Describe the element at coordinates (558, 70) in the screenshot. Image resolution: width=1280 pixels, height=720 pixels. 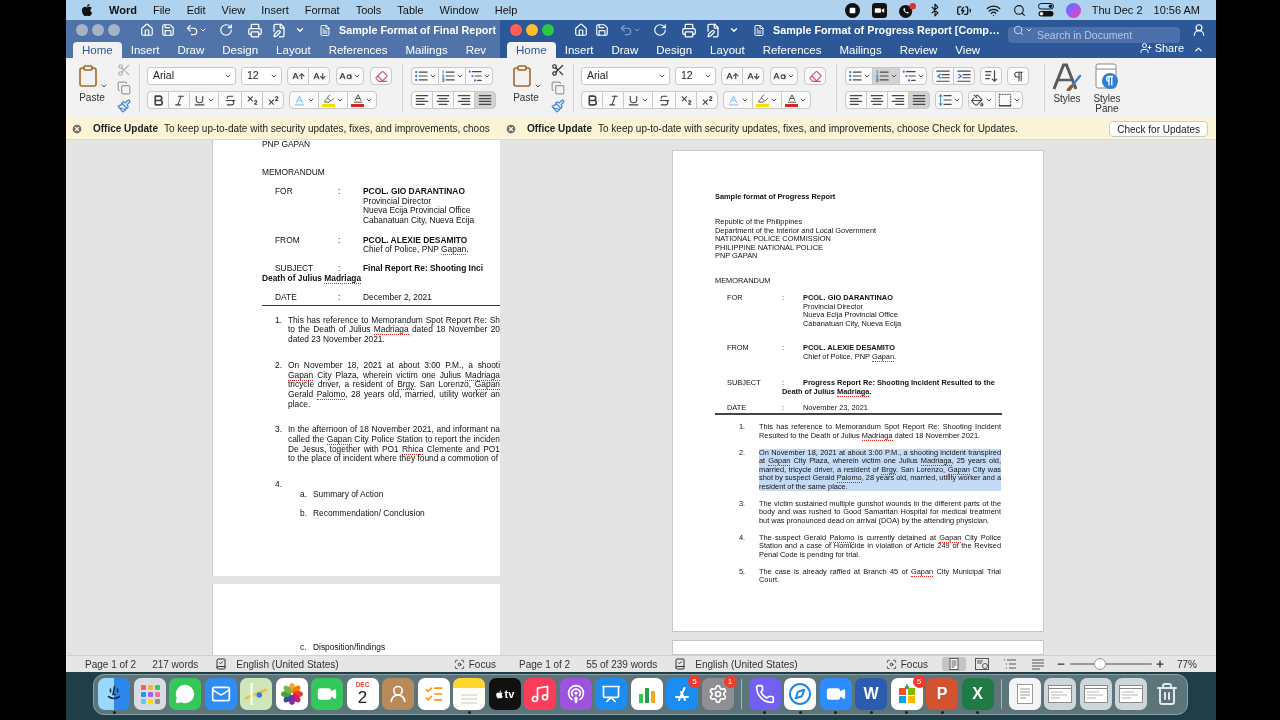
I see `scissors-icon` at that location.